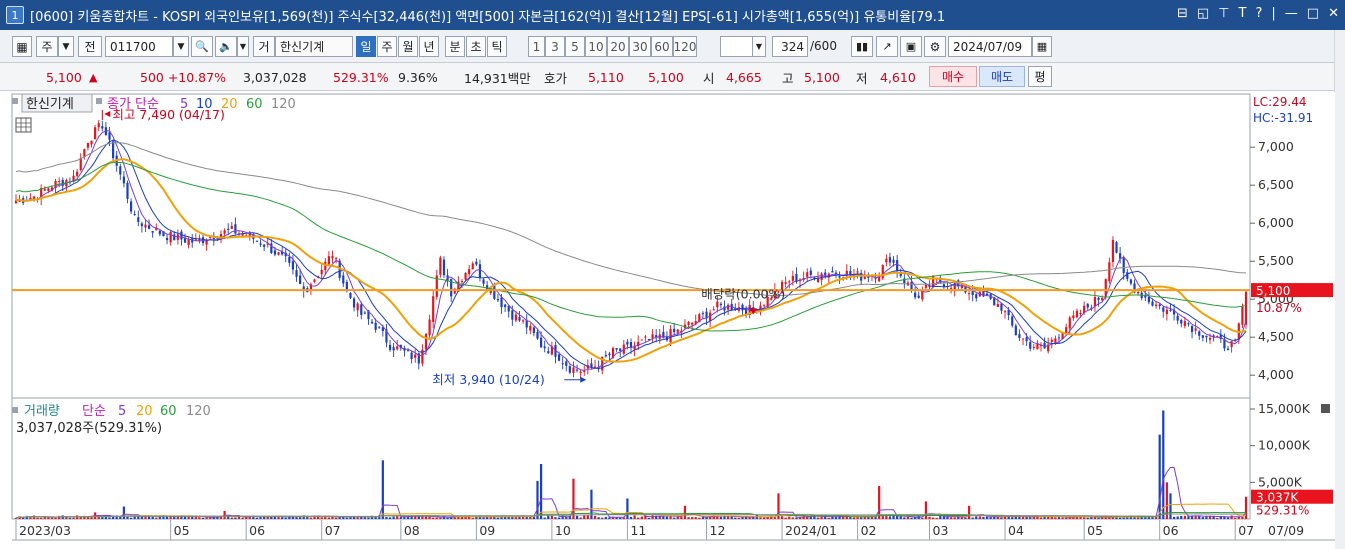  I want to click on period-tab-day: 일, so click(366, 46).